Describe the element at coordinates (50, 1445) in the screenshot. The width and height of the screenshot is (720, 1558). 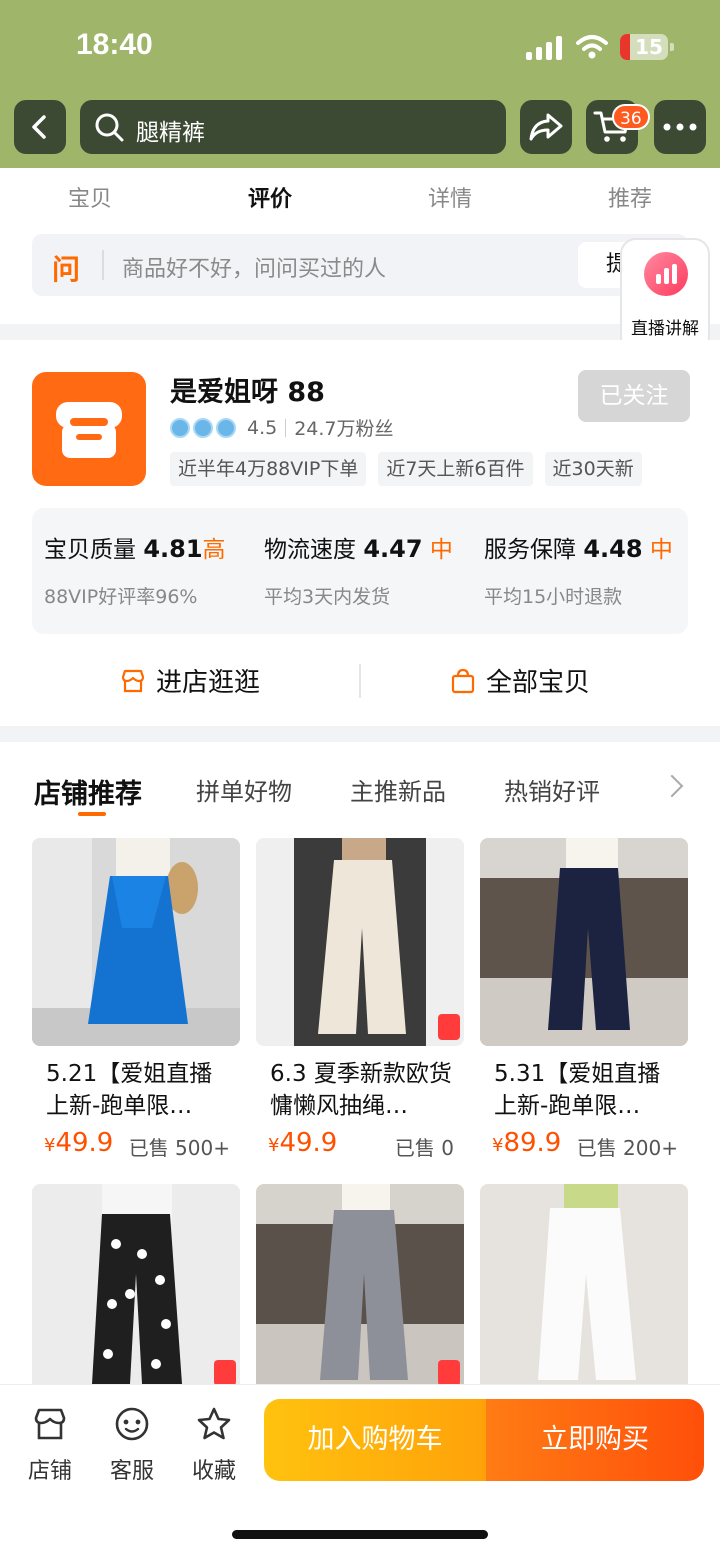
I see `store-button: 店铺` at that location.